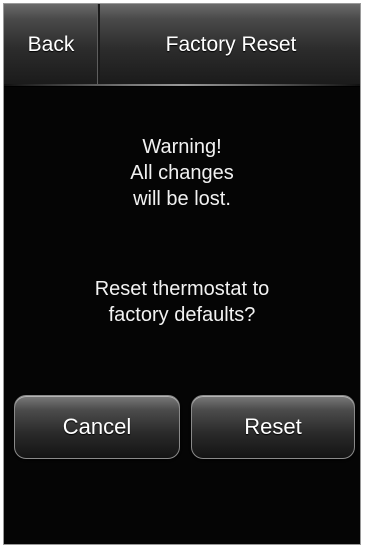 The image size is (366, 550). I want to click on warning-line-3: will be lost., so click(182, 199).